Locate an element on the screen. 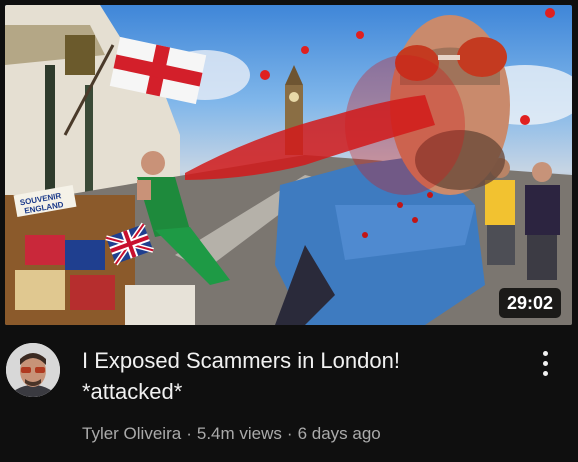 The width and height of the screenshot is (578, 462). channel-avatar is located at coordinates (33, 370).